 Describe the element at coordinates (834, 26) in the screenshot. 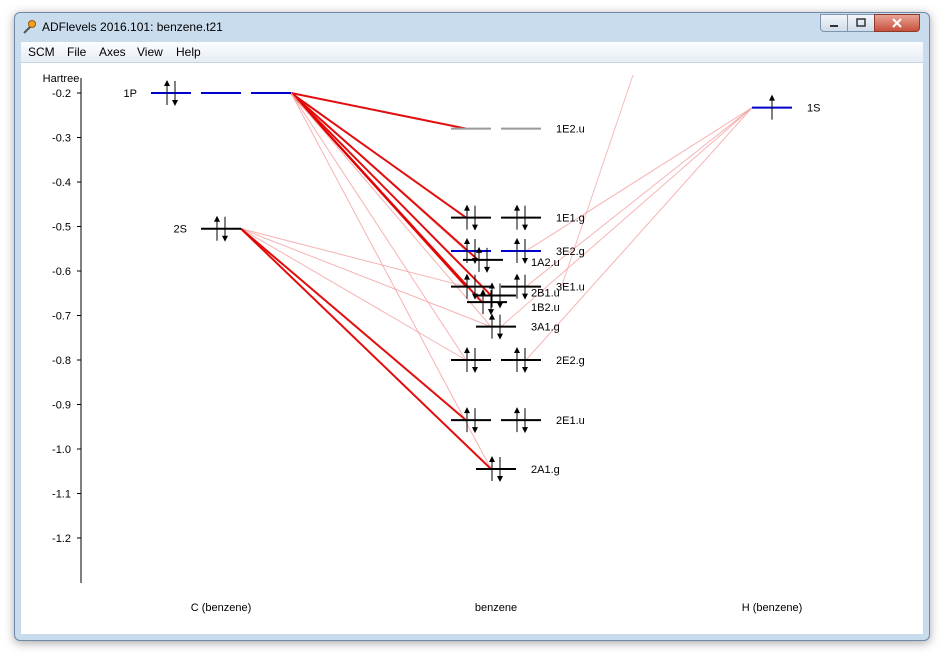

I see `minimize-icon` at that location.